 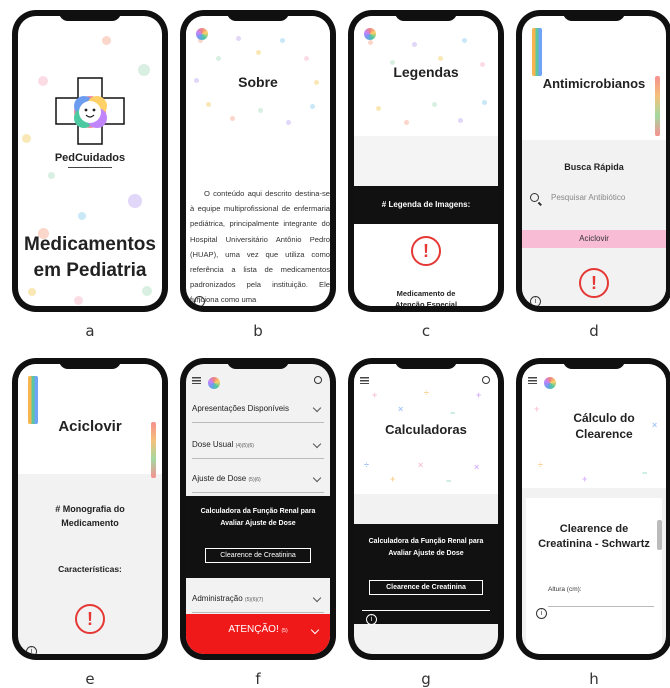 I want to click on attention-banner: ATENÇÃO! (5), so click(x=258, y=634).